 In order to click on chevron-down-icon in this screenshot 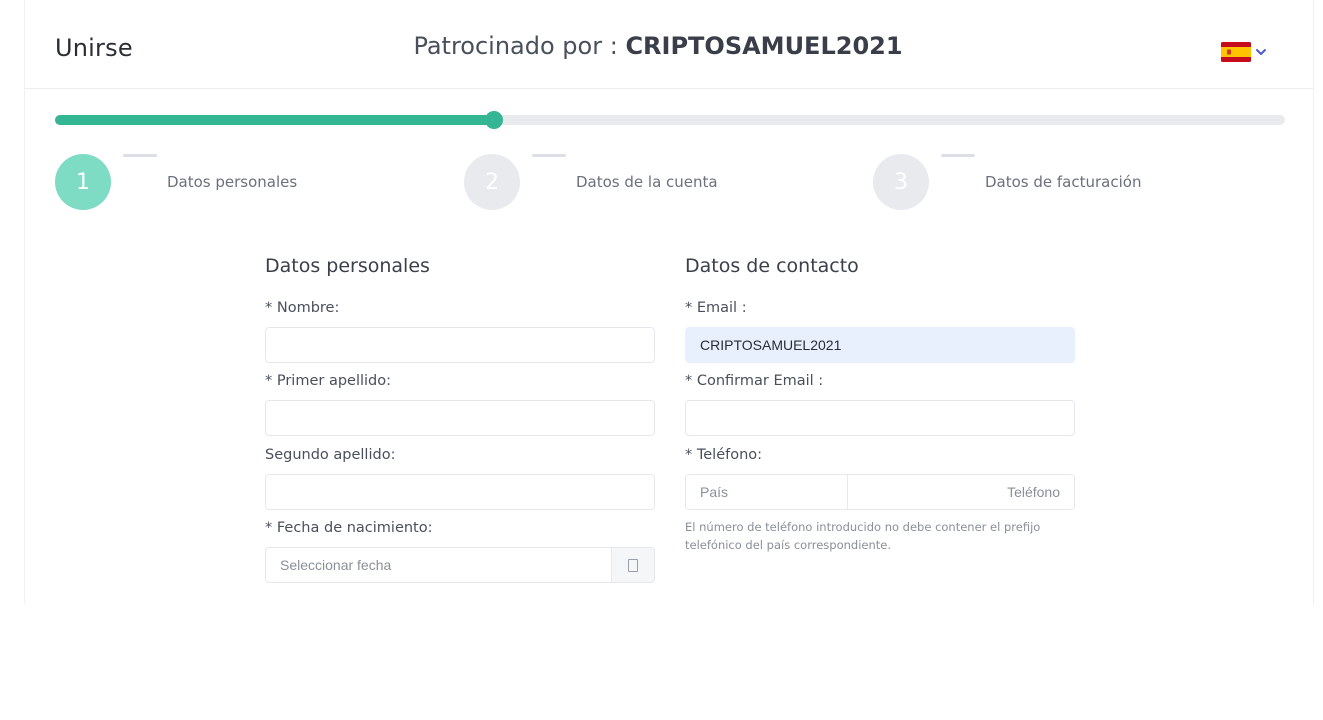, I will do `click(1261, 52)`.